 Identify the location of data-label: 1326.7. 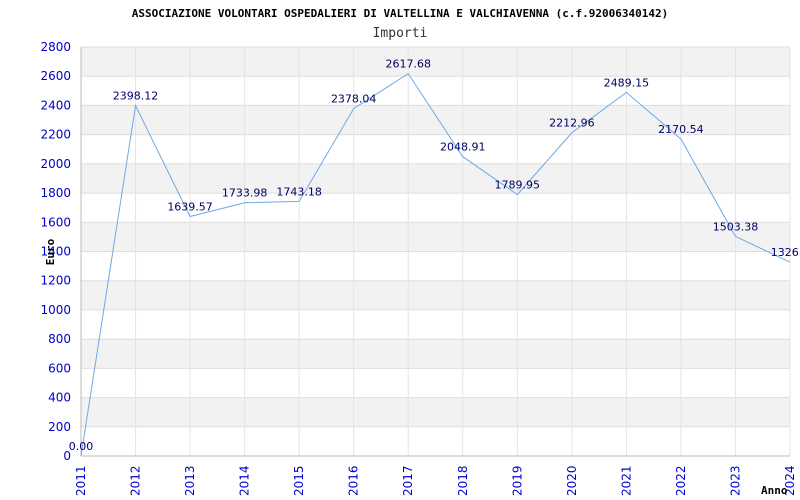
(785, 252).